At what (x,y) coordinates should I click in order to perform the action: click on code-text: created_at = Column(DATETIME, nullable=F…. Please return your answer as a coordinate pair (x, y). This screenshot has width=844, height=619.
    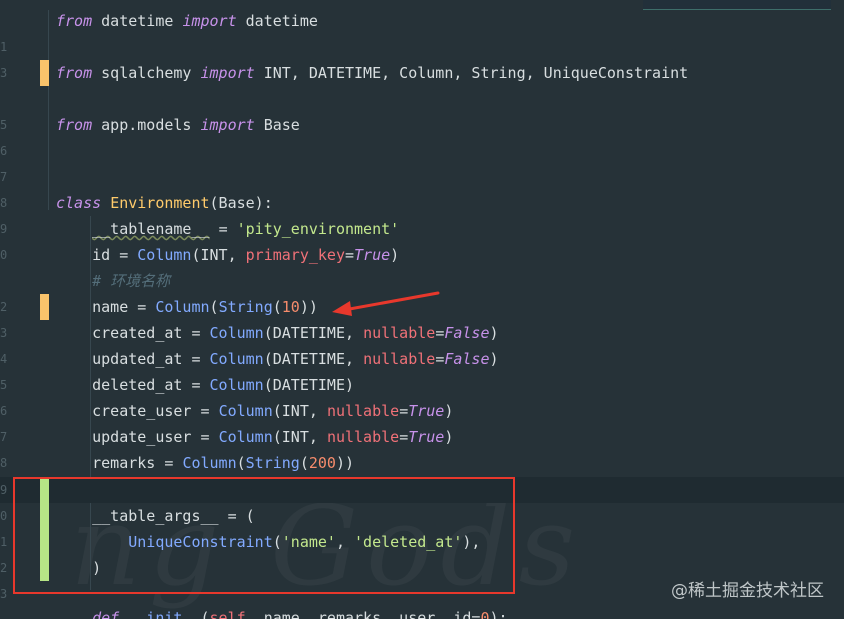
    Looking at the image, I should click on (295, 333).